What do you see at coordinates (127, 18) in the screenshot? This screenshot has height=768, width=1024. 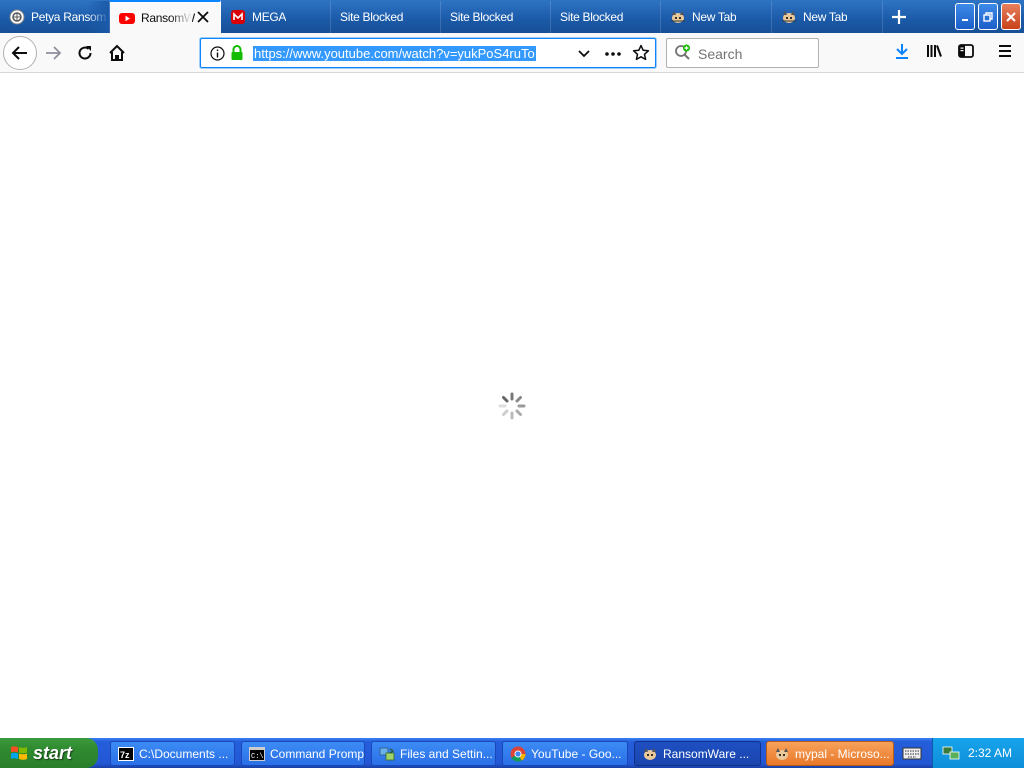 I see `youtube-icon` at bounding box center [127, 18].